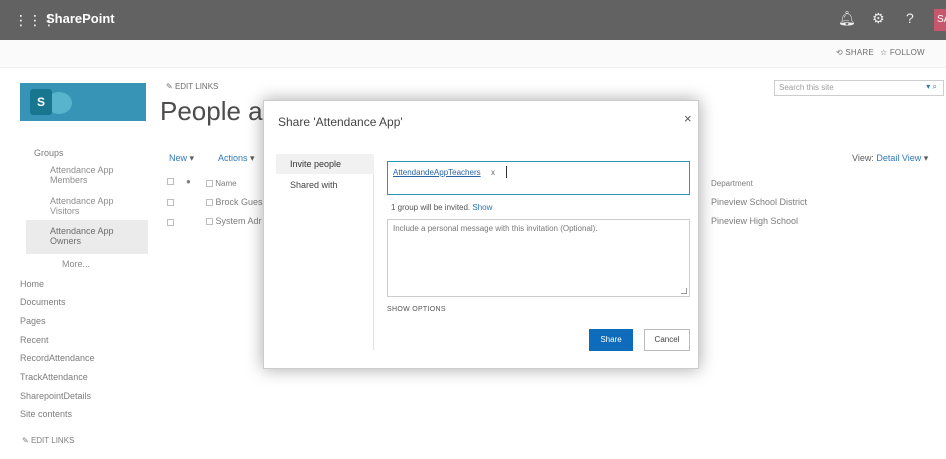  Describe the element at coordinates (688, 118) in the screenshot. I see `close-icon: ×` at that location.